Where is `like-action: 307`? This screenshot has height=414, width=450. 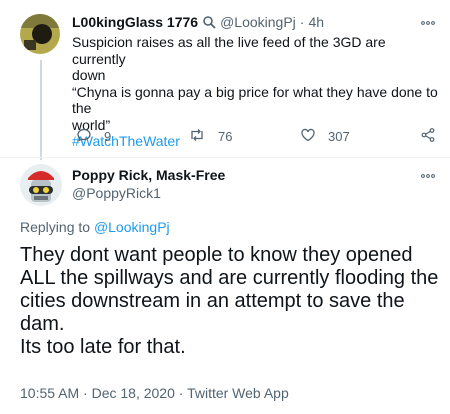
like-action: 307 is located at coordinates (325, 136).